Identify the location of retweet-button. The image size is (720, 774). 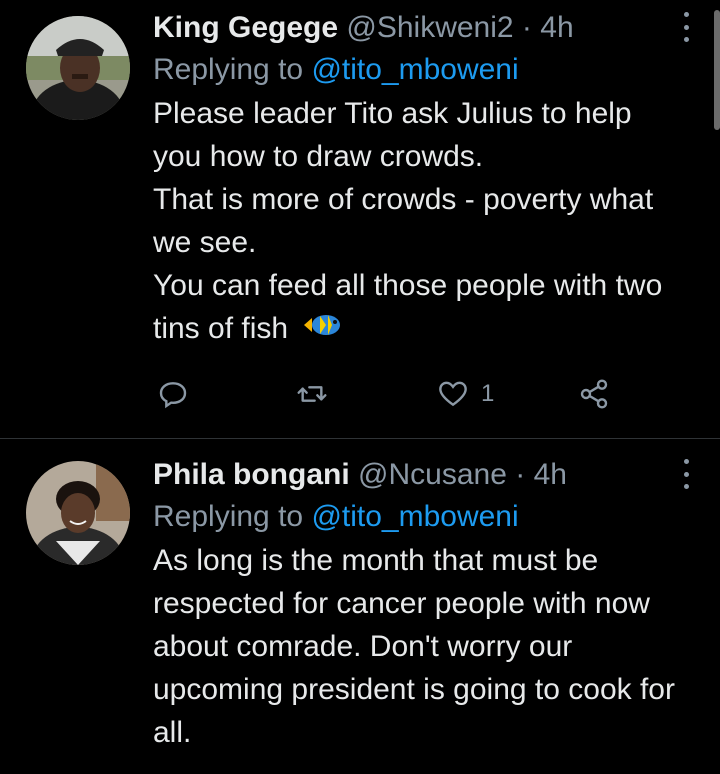
(312, 394).